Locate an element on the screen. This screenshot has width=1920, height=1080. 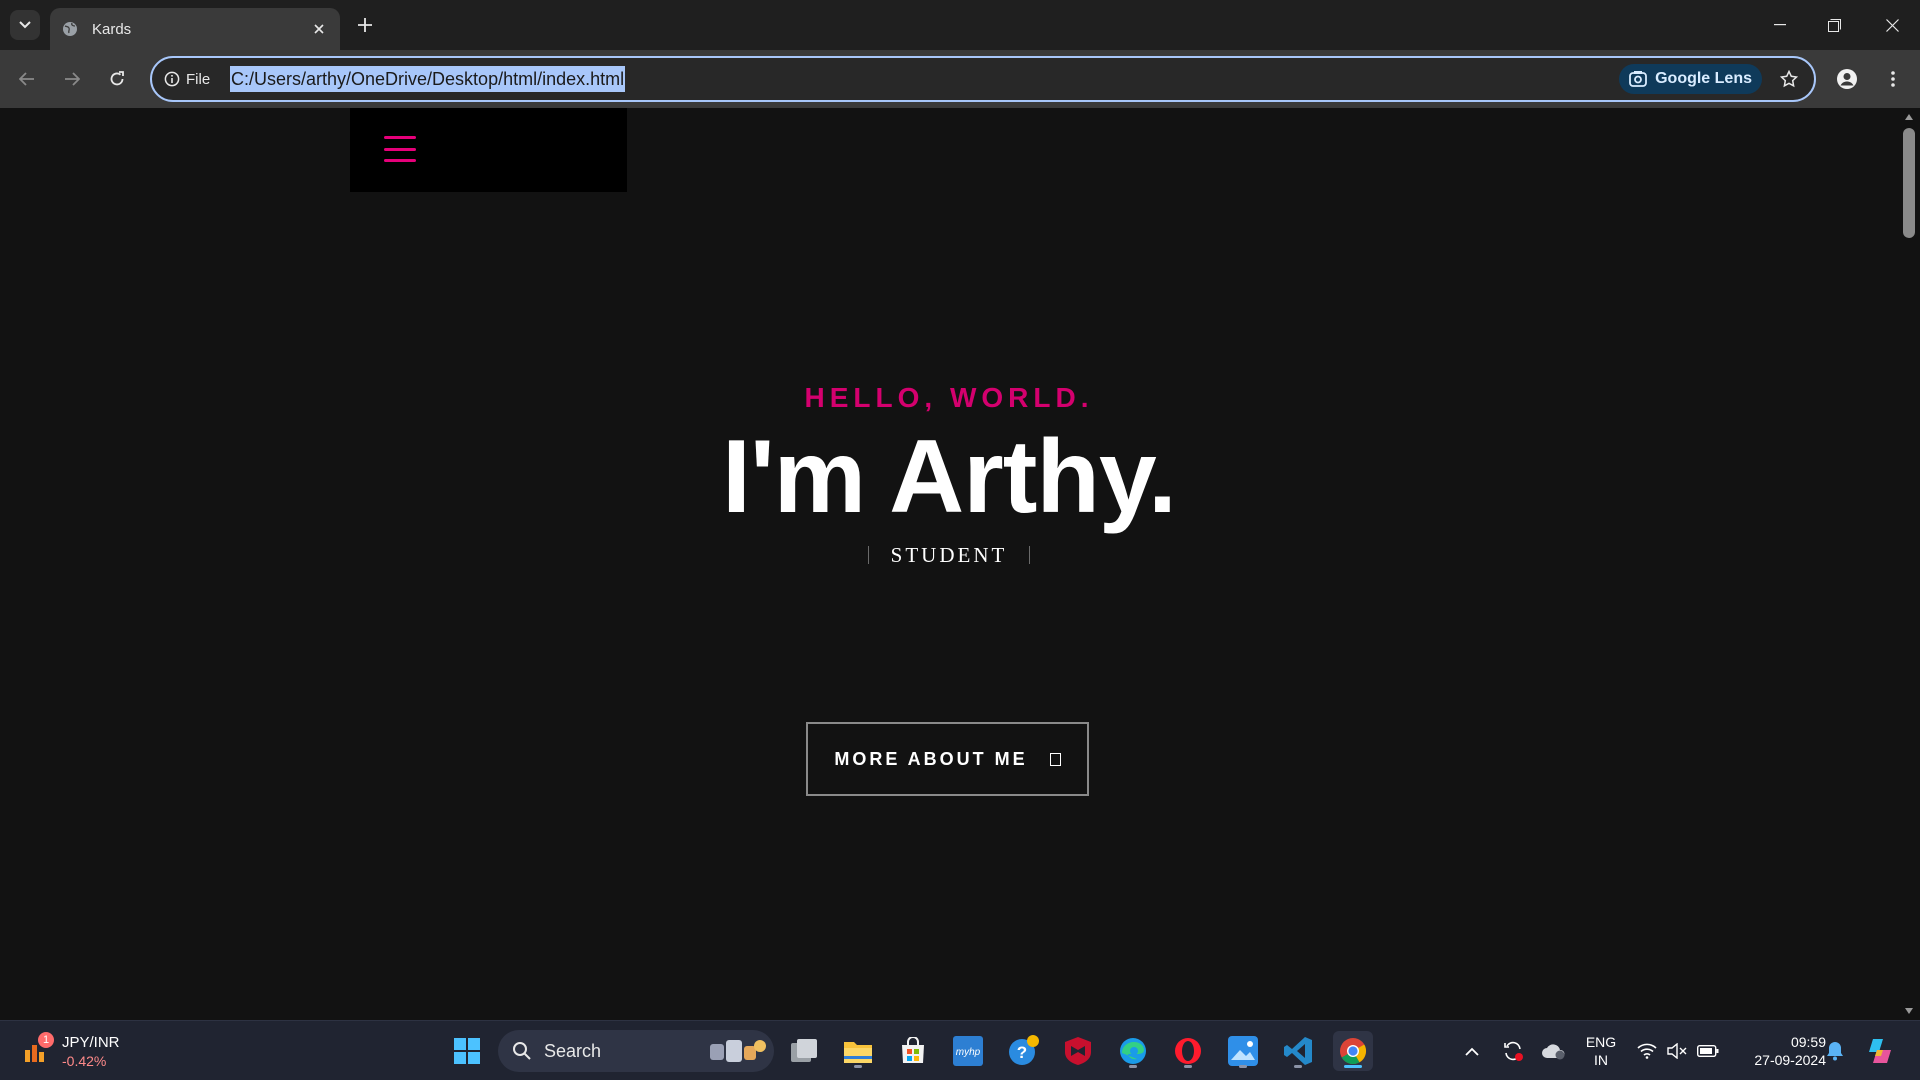
stock-text: JPY/INR -0.42% is located at coordinates (91, 1051).